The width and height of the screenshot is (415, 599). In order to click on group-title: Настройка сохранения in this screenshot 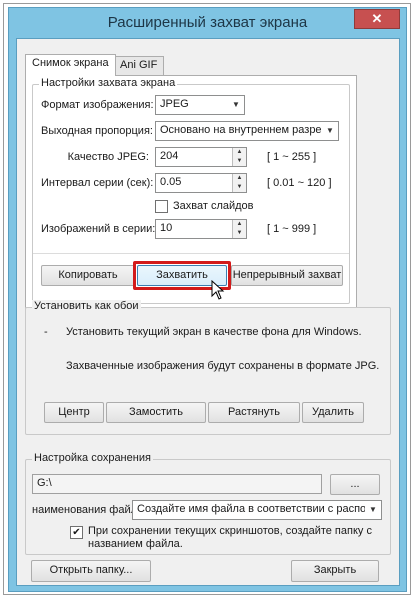, I will do `click(92, 458)`.